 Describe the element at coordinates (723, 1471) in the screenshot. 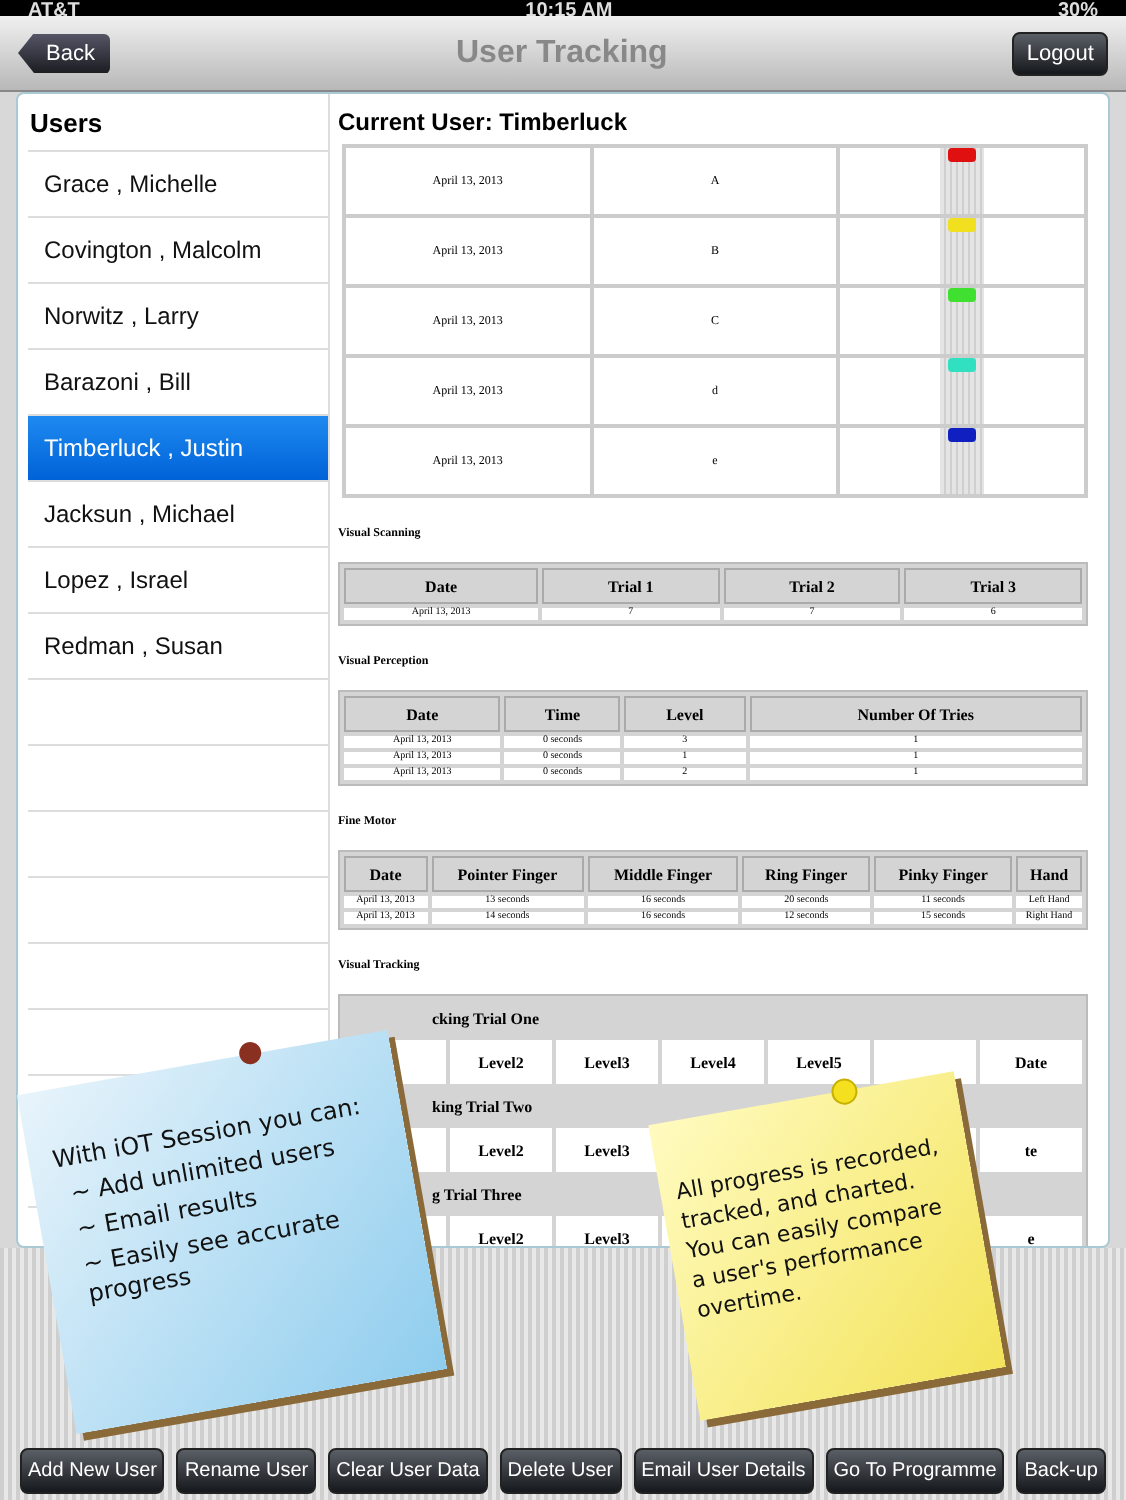

I see `toolbar-button: Email User Details` at that location.